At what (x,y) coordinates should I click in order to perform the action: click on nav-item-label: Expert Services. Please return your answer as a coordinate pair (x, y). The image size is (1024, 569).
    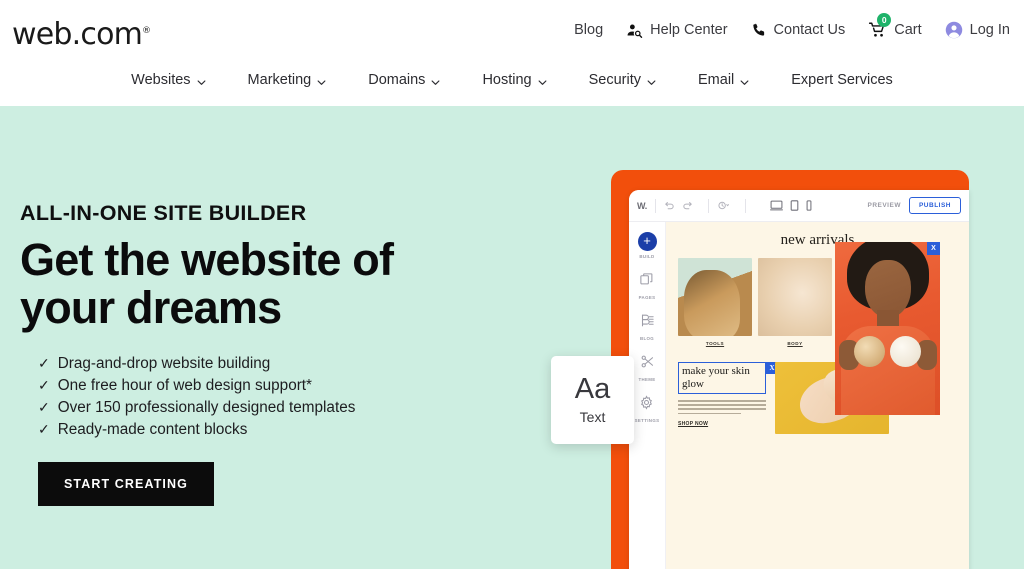
    Looking at the image, I should click on (842, 80).